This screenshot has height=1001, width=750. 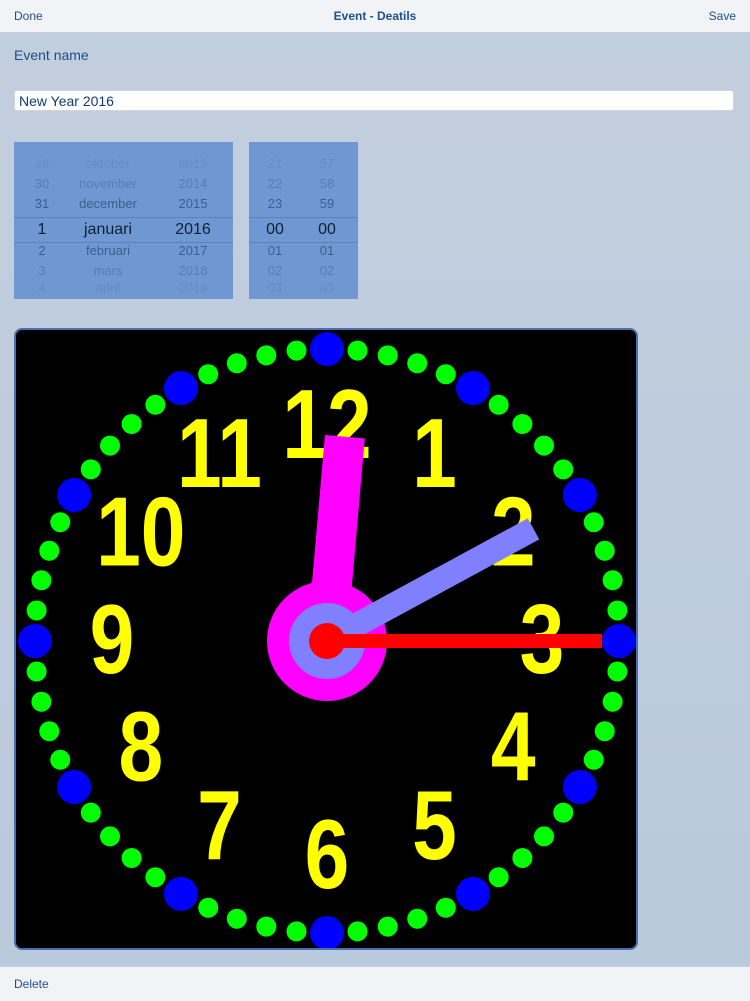 What do you see at coordinates (108, 229) in the screenshot?
I see `date_picker-month-value: januari` at bounding box center [108, 229].